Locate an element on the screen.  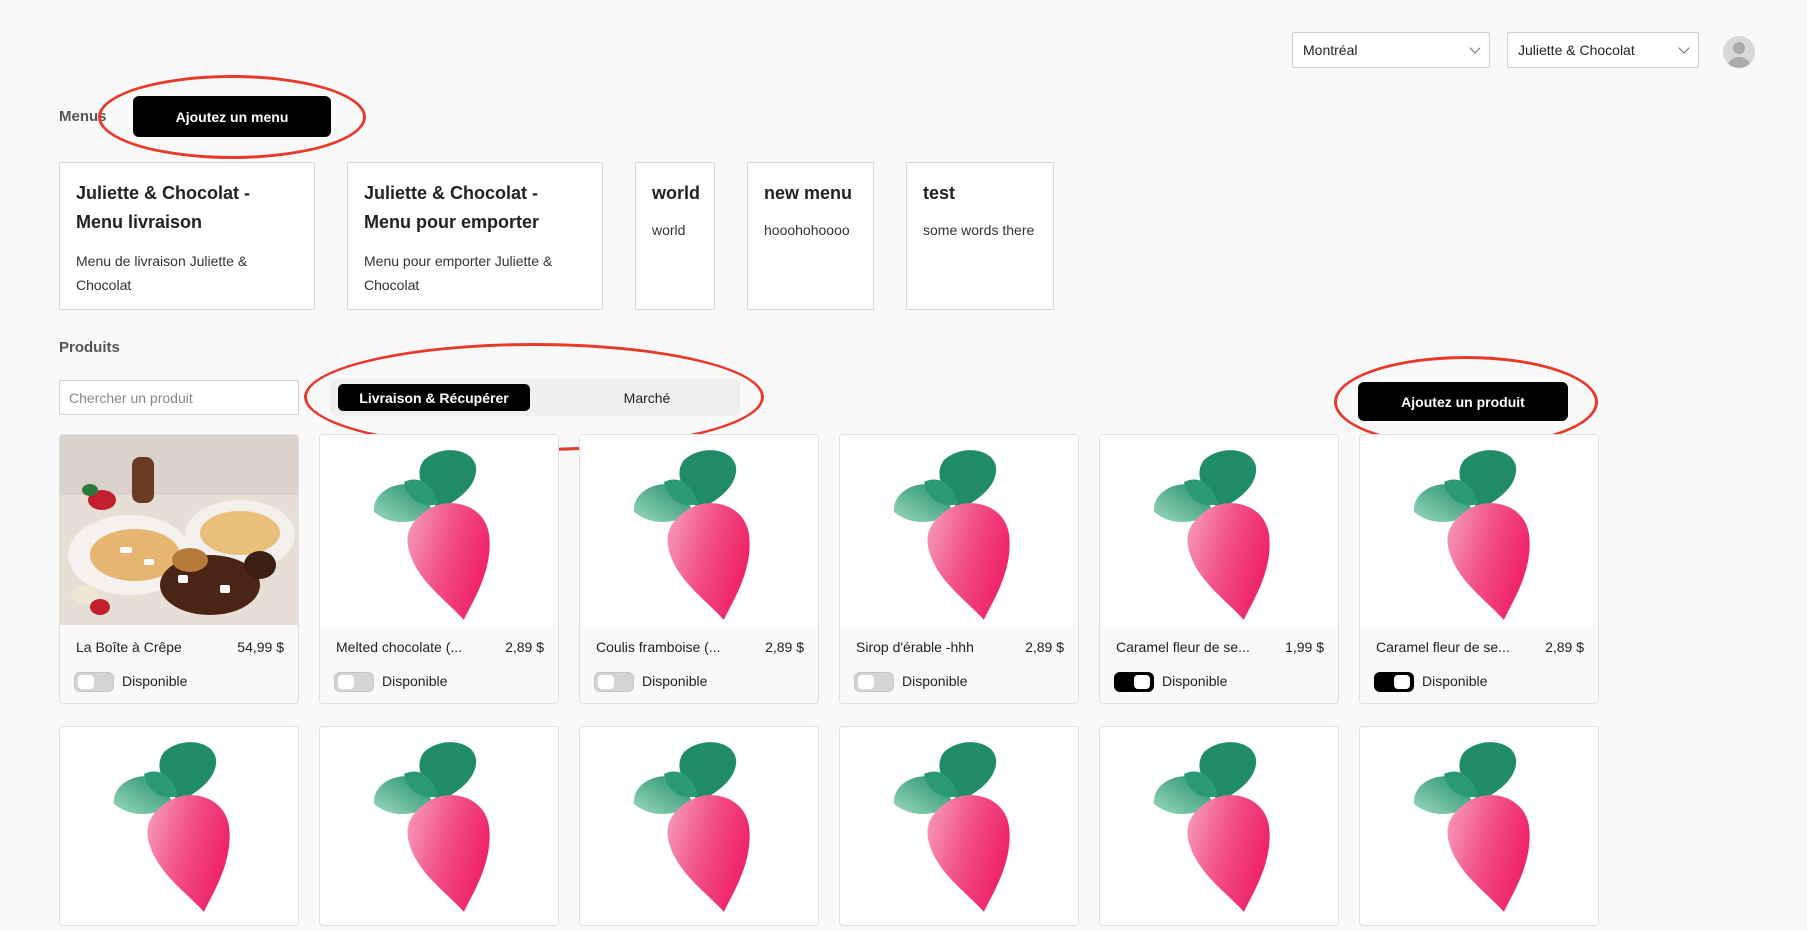
menu-card-title: test is located at coordinates (939, 193).